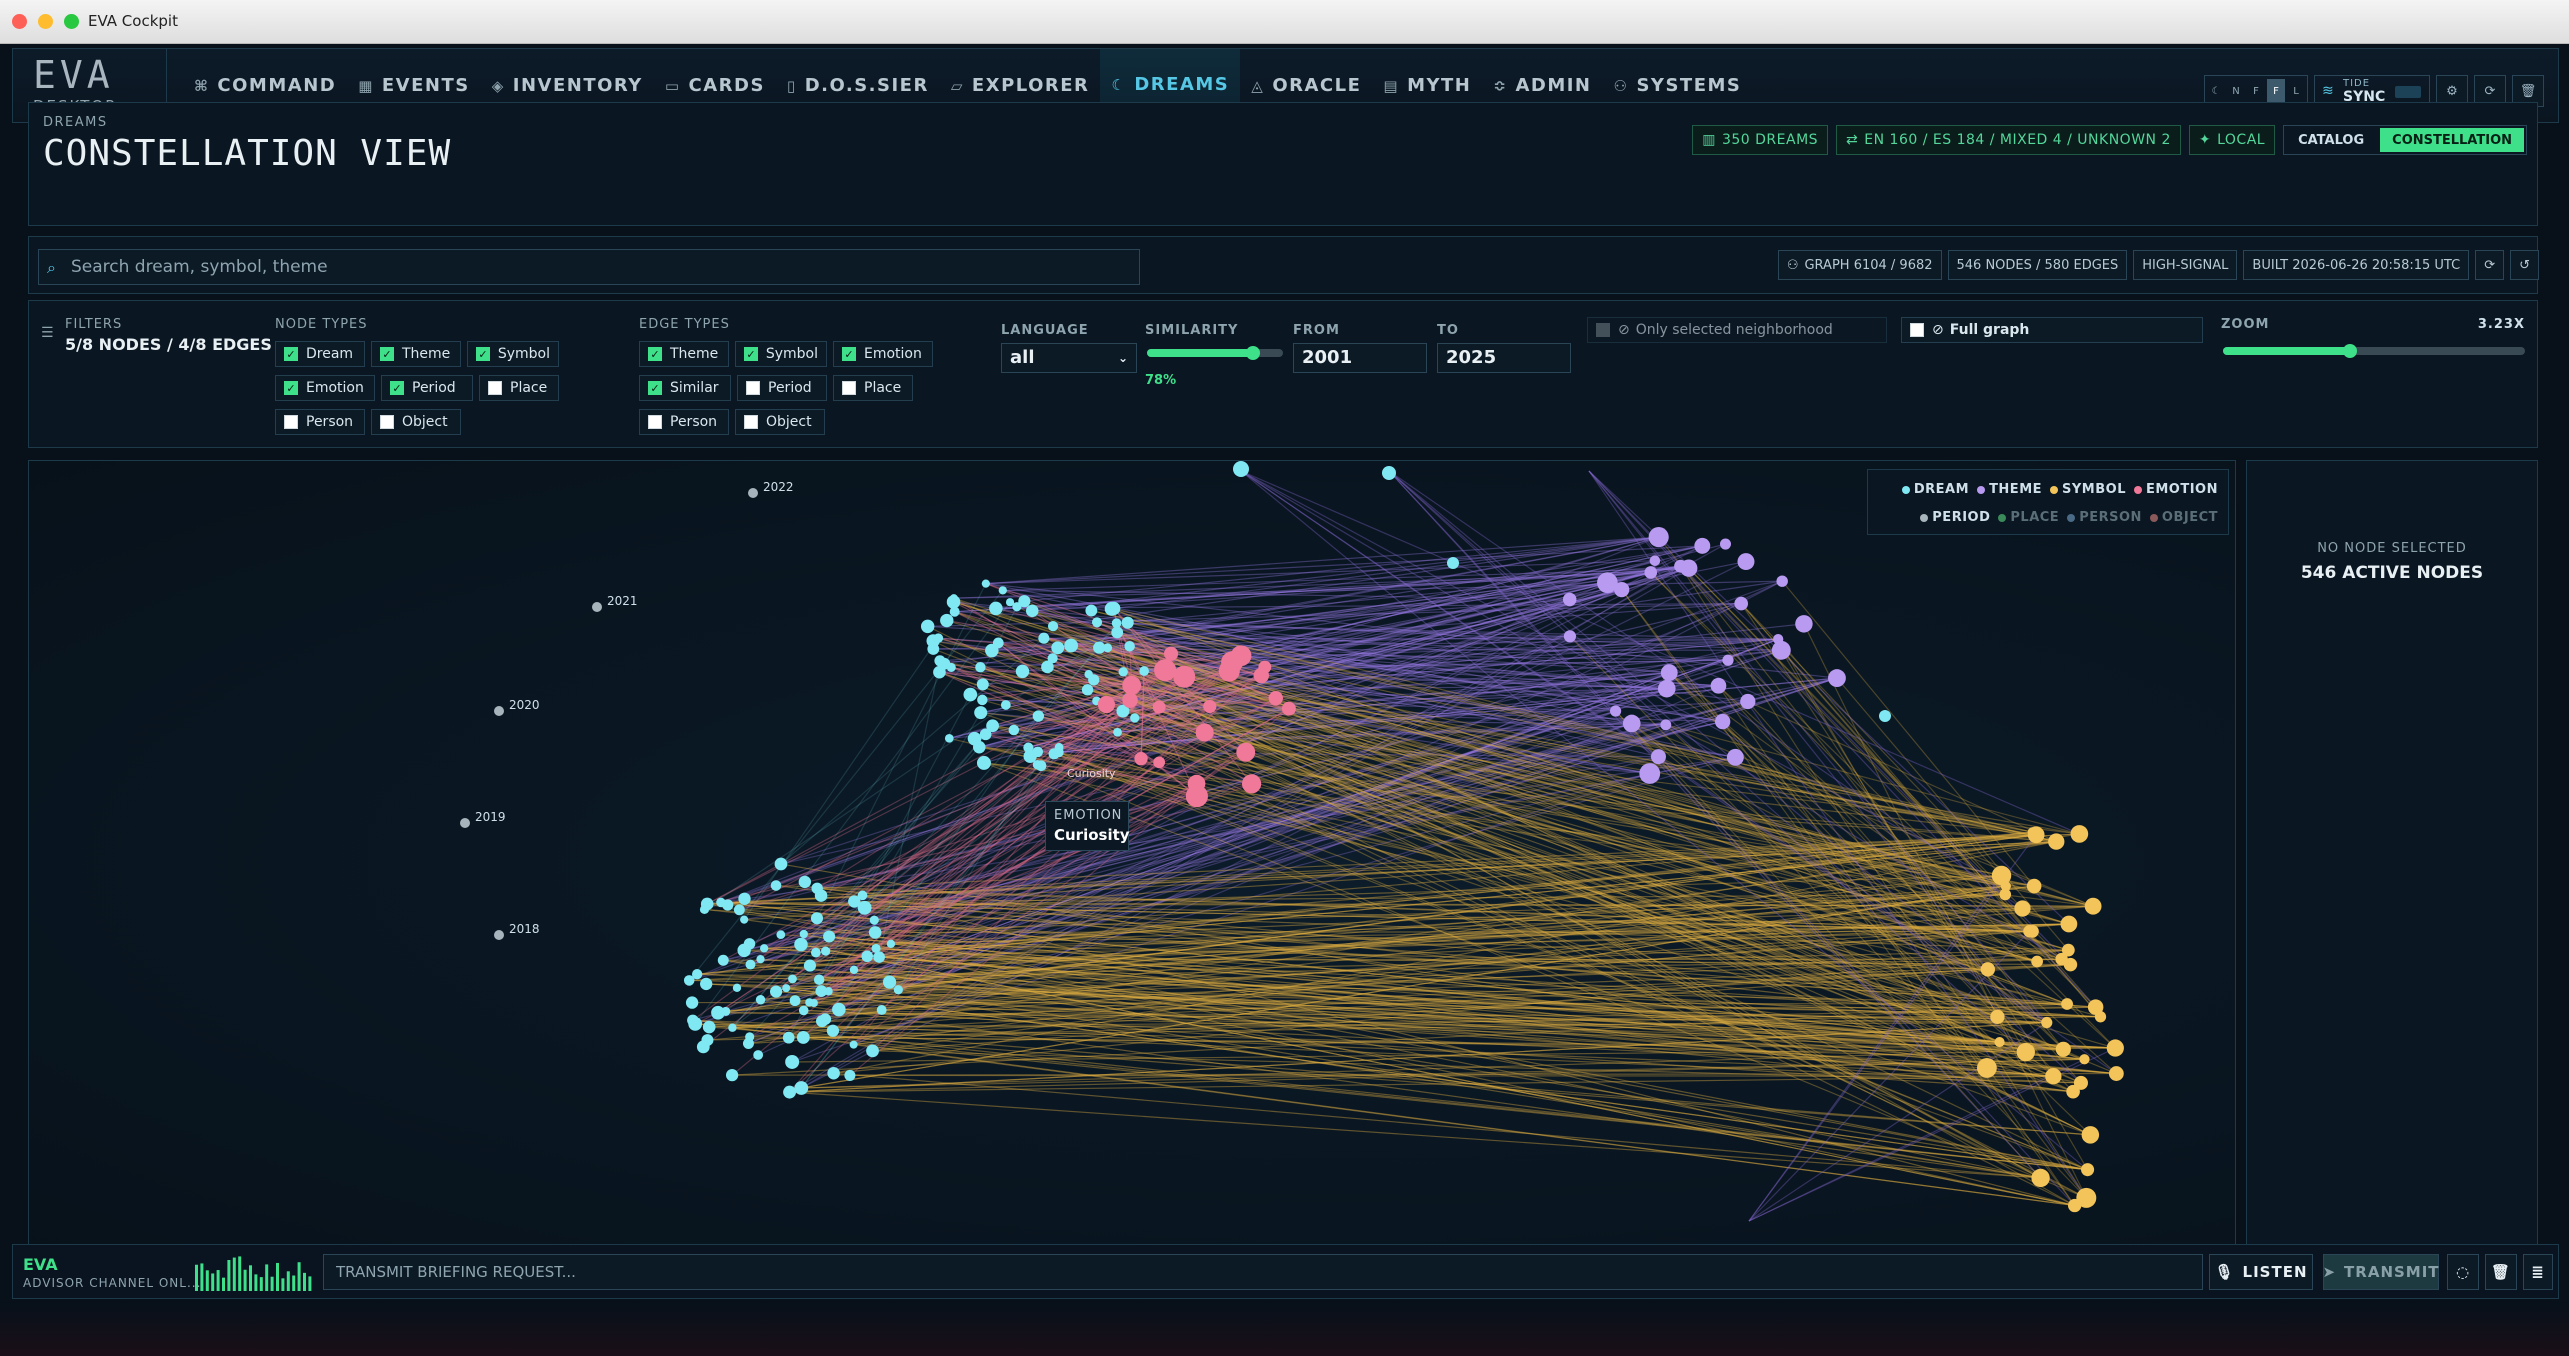 Image resolution: width=2569 pixels, height=1356 pixels. I want to click on to-year-input: 2025, so click(1504, 358).